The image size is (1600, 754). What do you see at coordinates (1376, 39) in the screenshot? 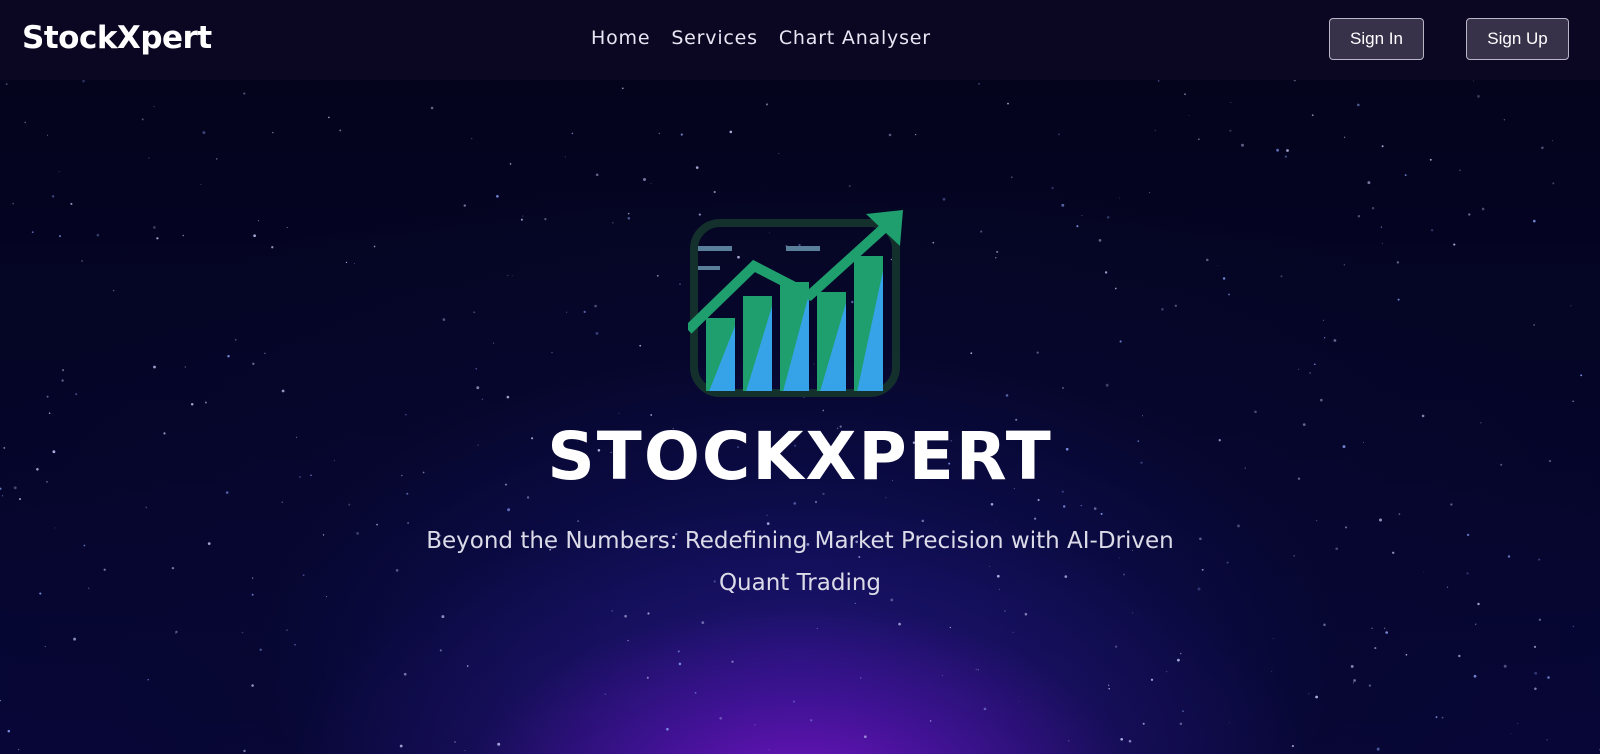
I see `sign-in-button: Sign In` at bounding box center [1376, 39].